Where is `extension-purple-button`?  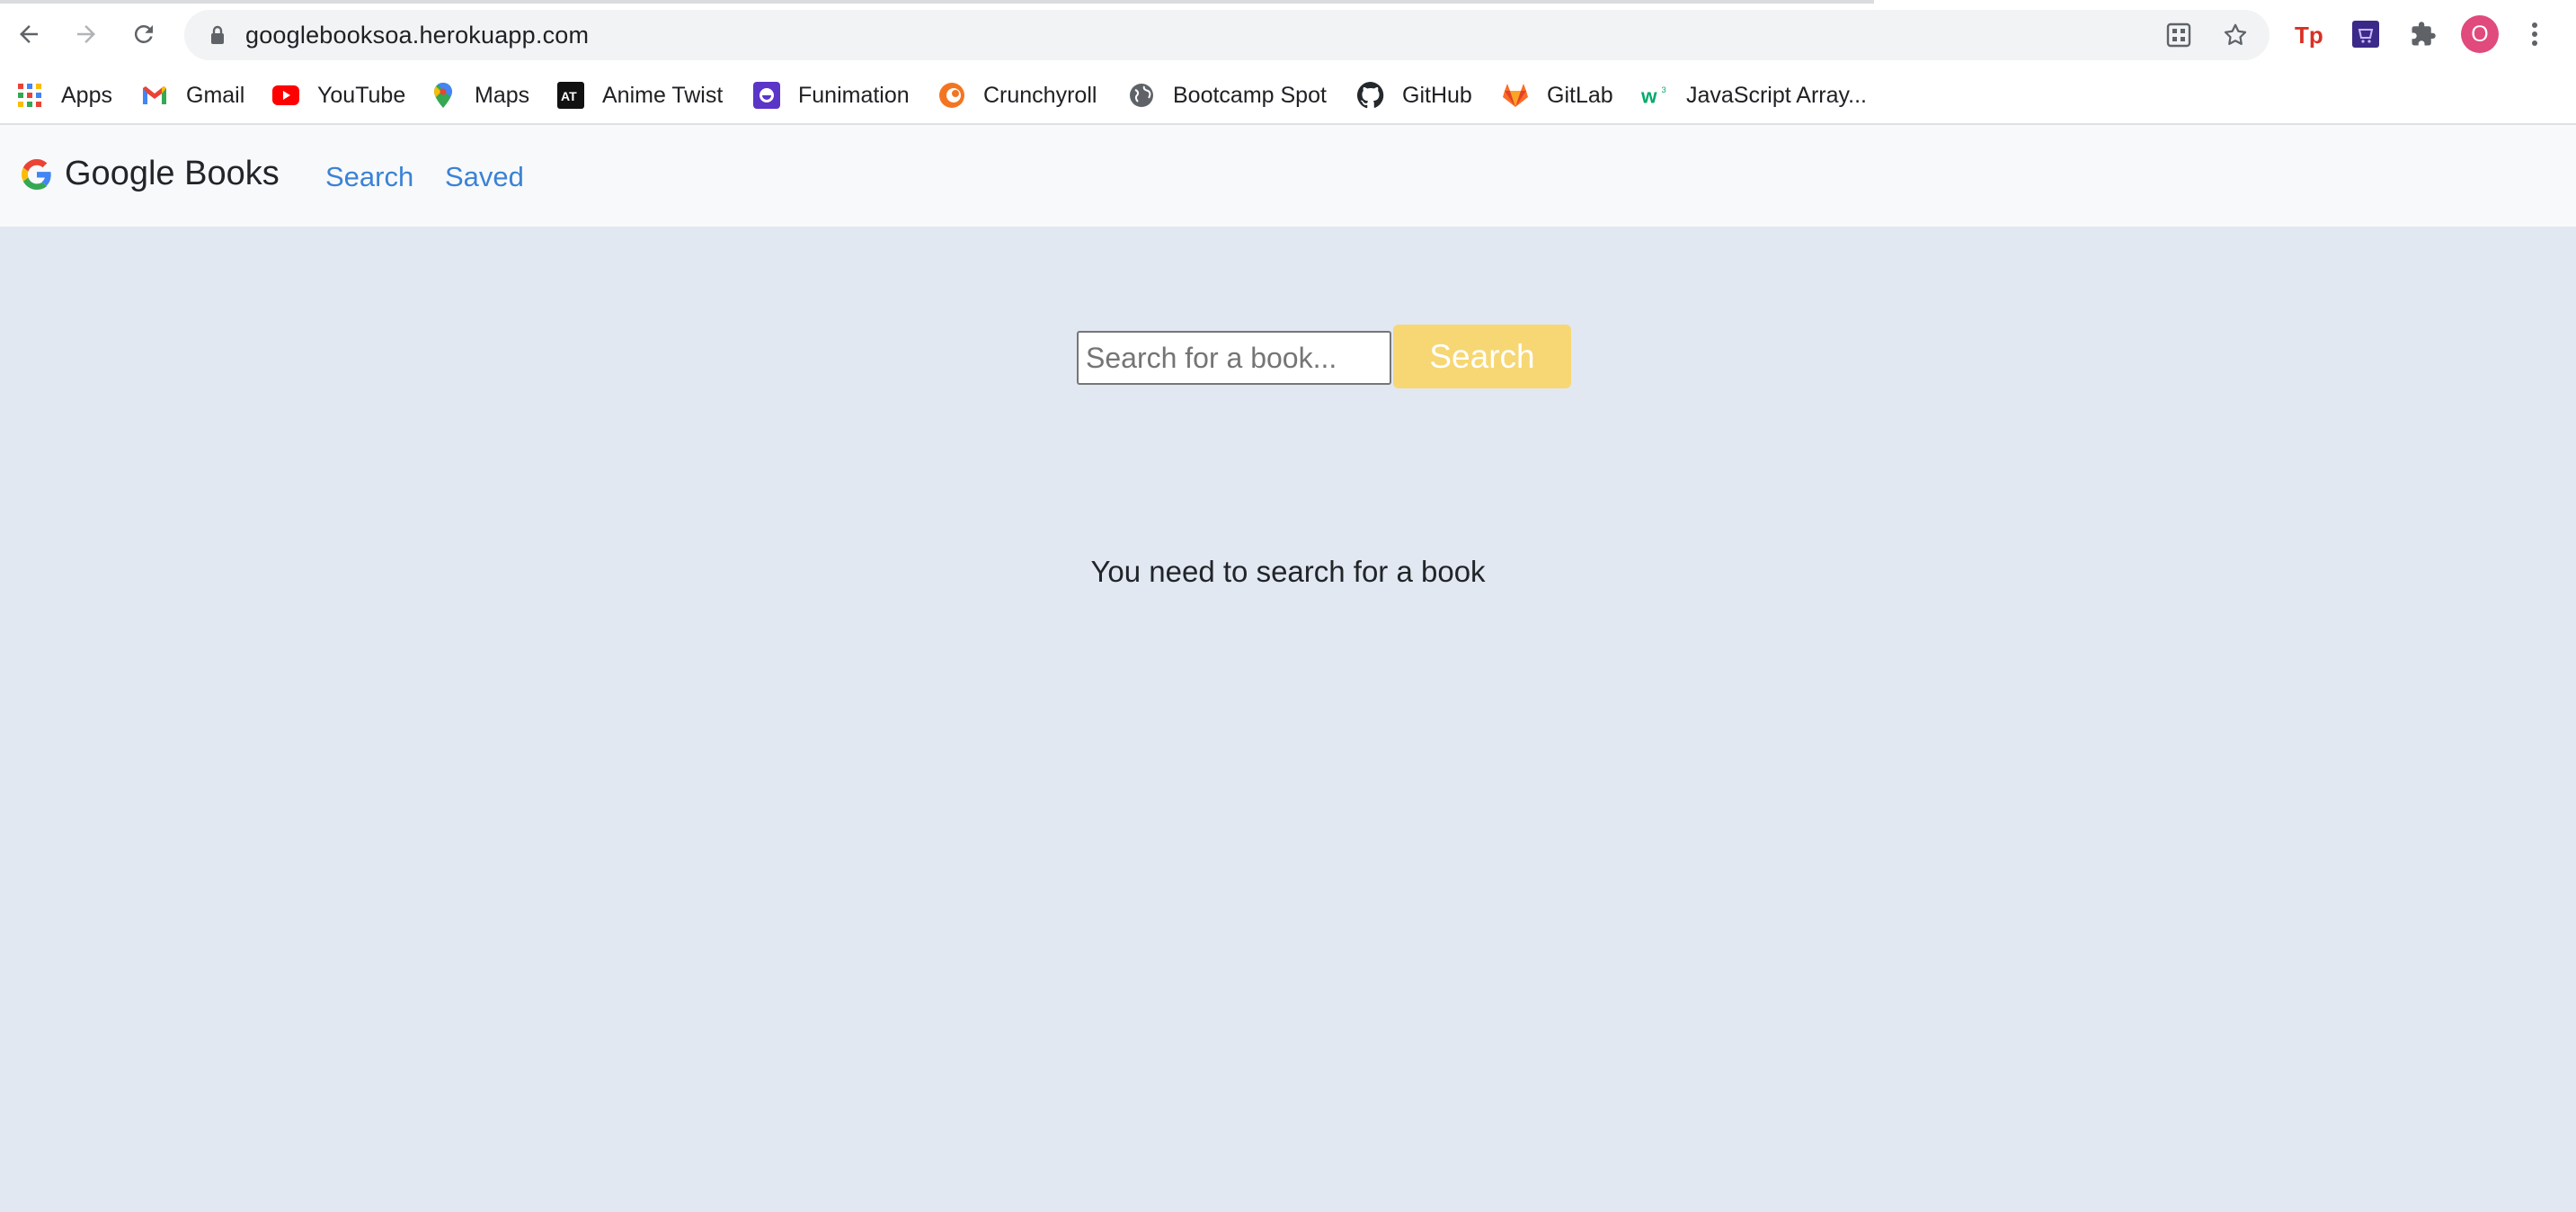
extension-purple-button is located at coordinates (2366, 34).